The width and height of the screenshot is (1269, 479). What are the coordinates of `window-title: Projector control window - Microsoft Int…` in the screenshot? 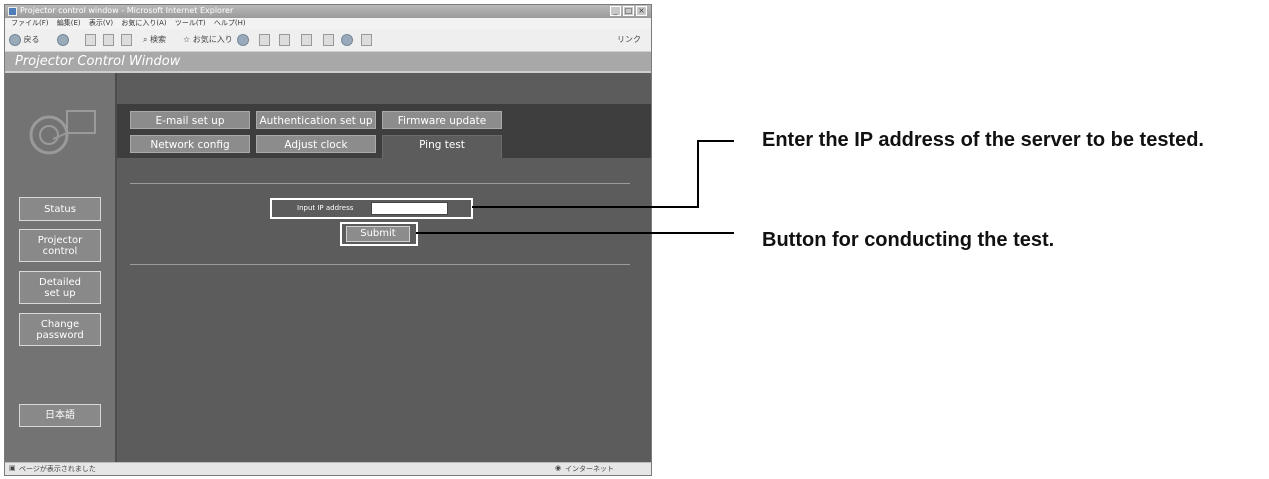 It's located at (127, 10).